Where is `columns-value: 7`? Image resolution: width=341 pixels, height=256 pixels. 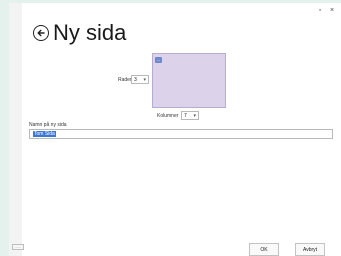 columns-value: 7 is located at coordinates (185, 115).